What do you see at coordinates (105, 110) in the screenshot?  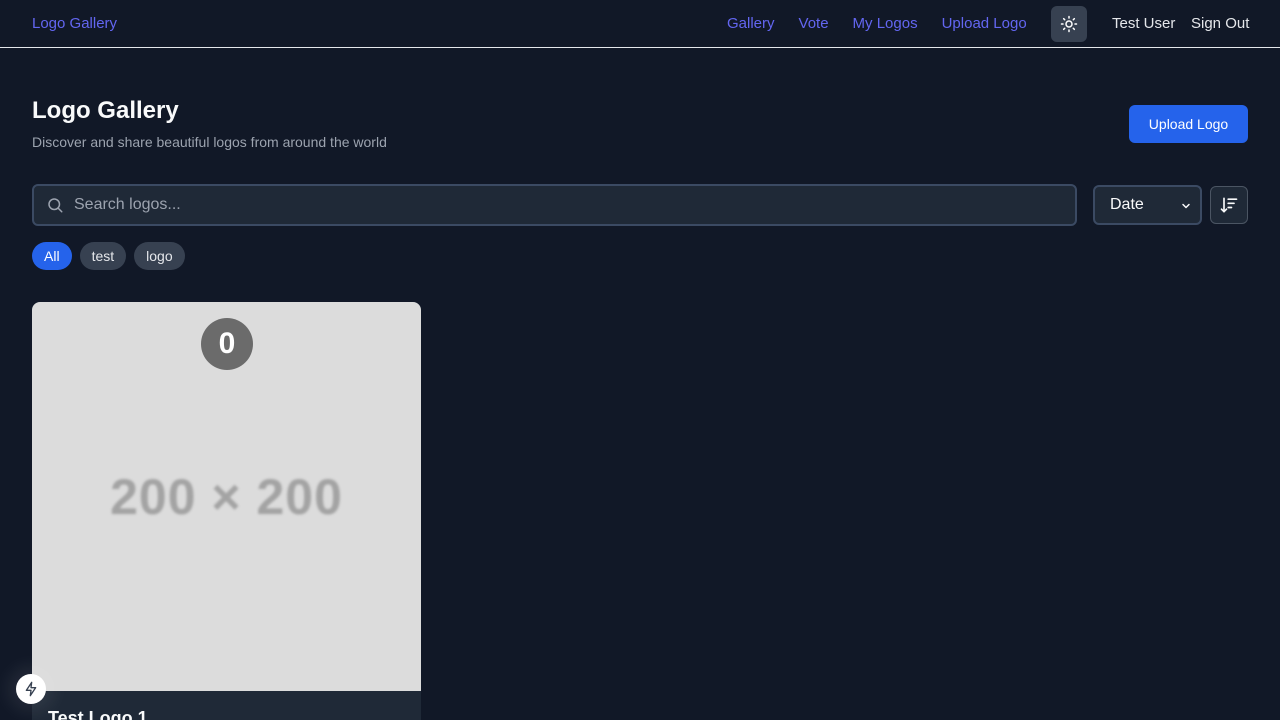 I see `page-title: Logo Gallery` at bounding box center [105, 110].